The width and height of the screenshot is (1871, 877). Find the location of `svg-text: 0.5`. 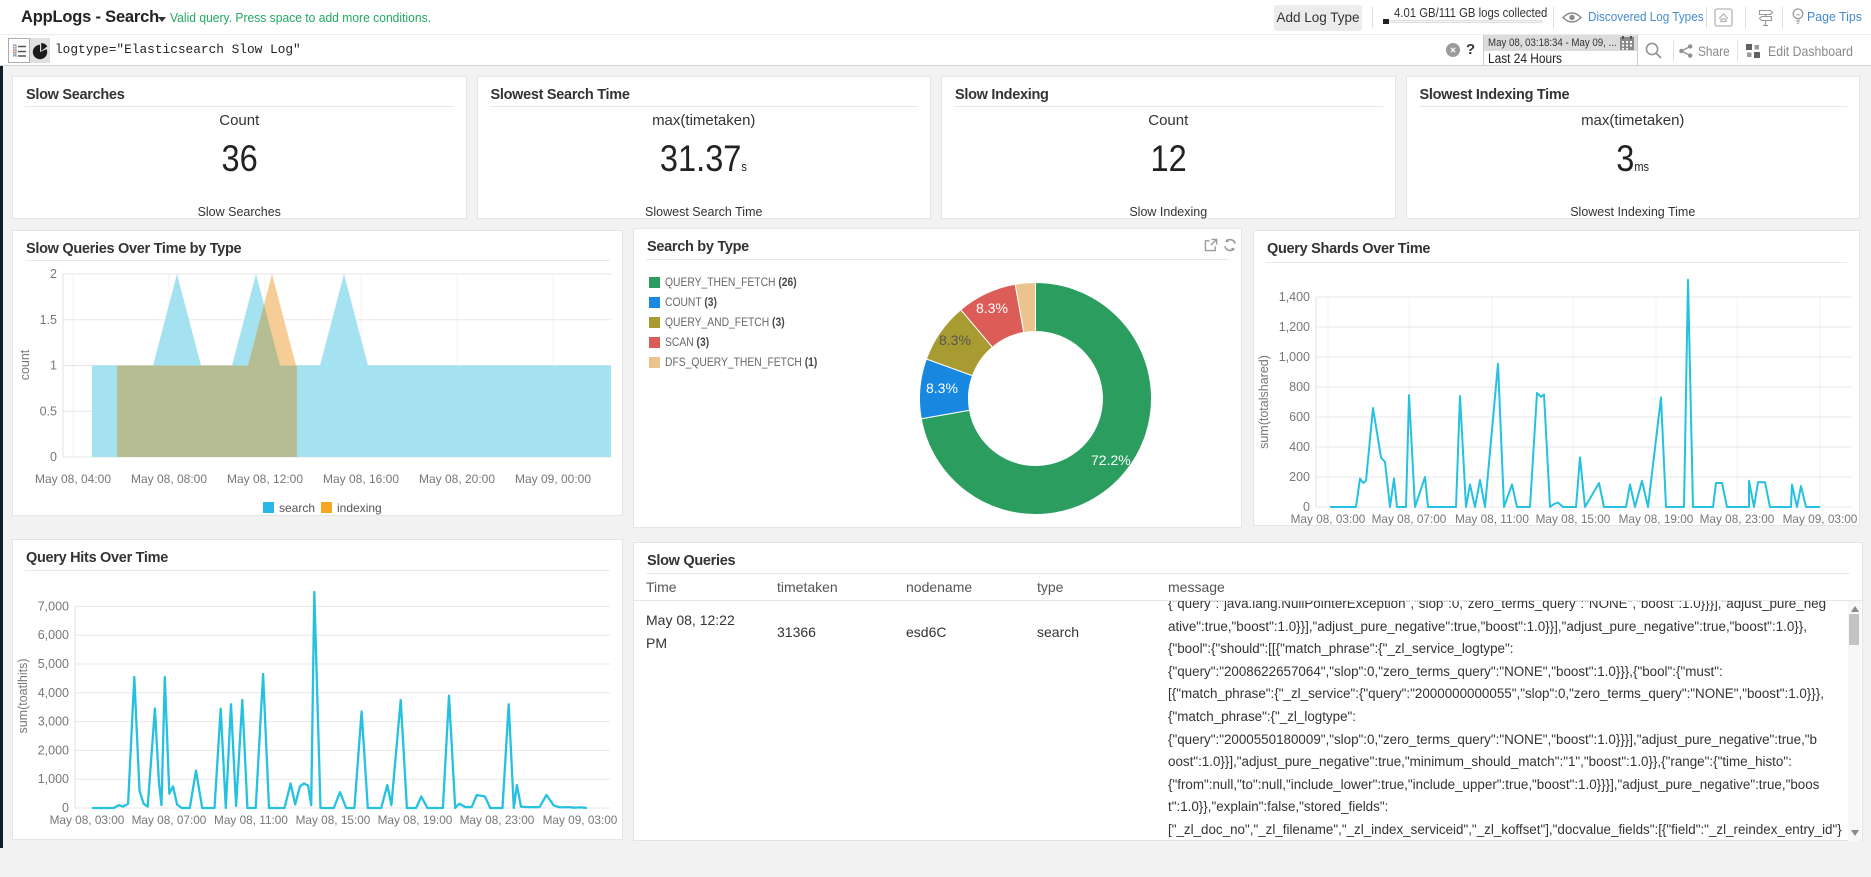

svg-text: 0.5 is located at coordinates (48, 411).